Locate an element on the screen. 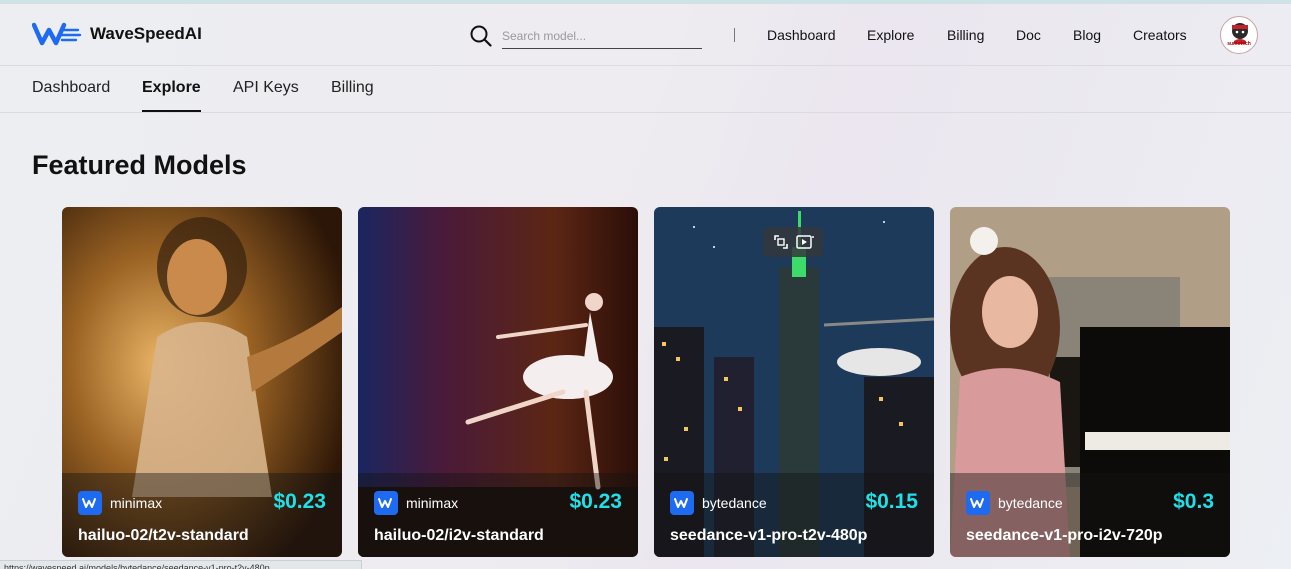 This screenshot has width=1291, height=569. card-model-name: hailuo-02/i2v-standard is located at coordinates (459, 535).